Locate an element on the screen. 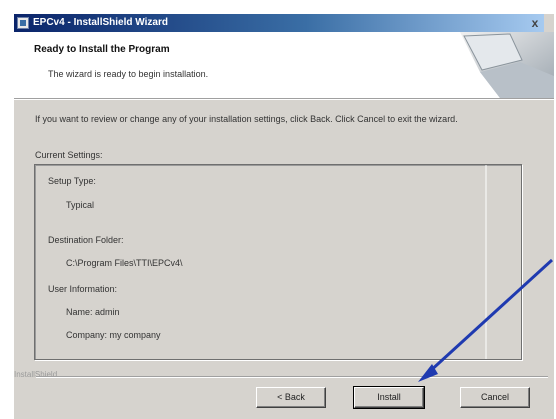 This screenshot has height=419, width=556. cancel-button: Cancel is located at coordinates (495, 397).